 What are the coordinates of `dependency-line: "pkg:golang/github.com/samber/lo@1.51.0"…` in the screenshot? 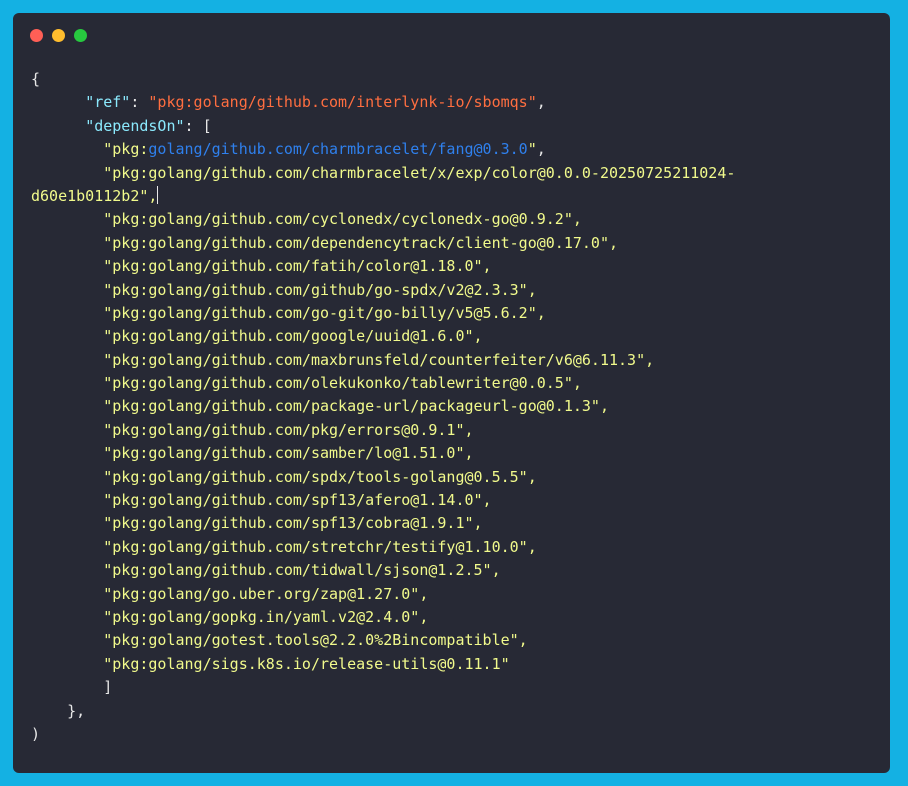 It's located at (455, 453).